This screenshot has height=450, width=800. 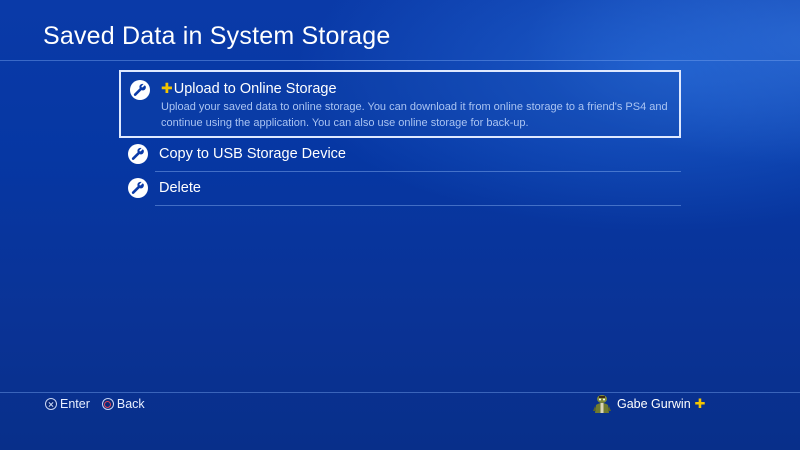 I want to click on upload-online-storage-label: Upload to Online Storage, so click(x=255, y=89).